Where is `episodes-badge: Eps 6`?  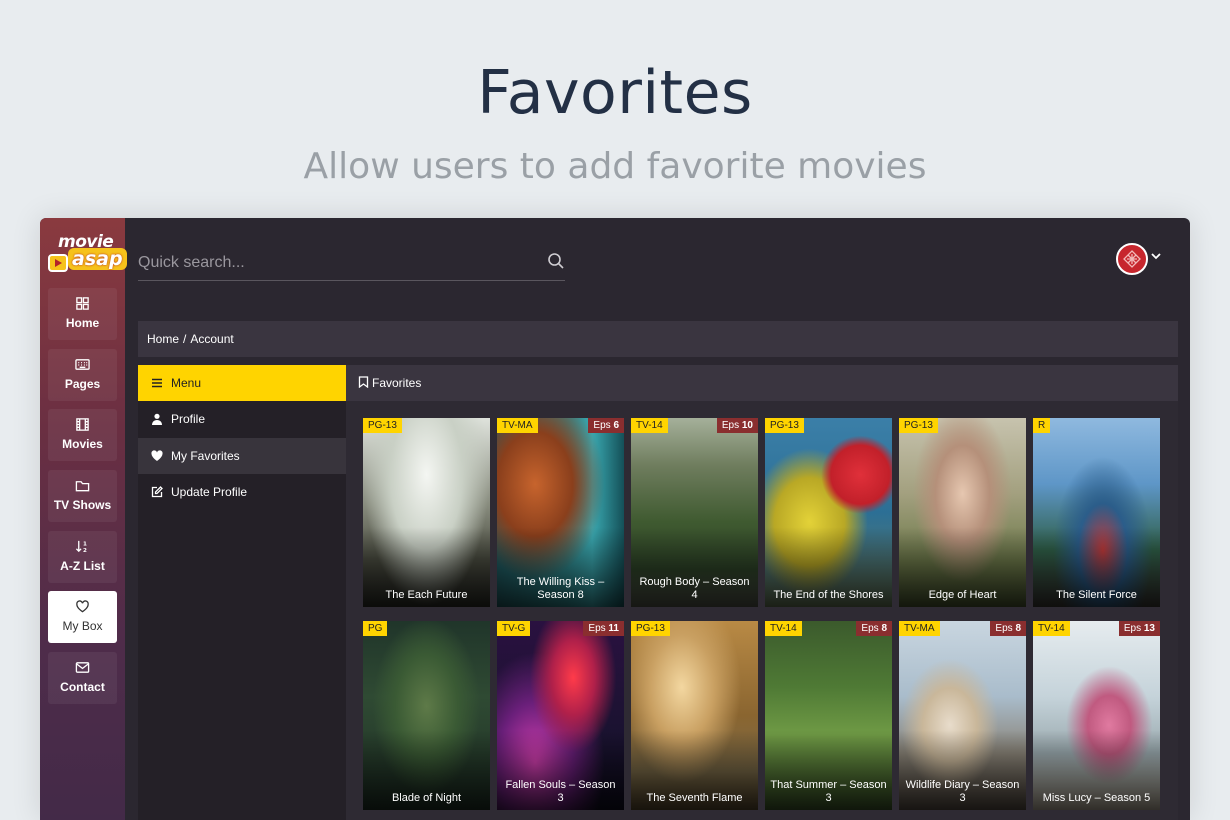
episodes-badge: Eps 6 is located at coordinates (606, 425).